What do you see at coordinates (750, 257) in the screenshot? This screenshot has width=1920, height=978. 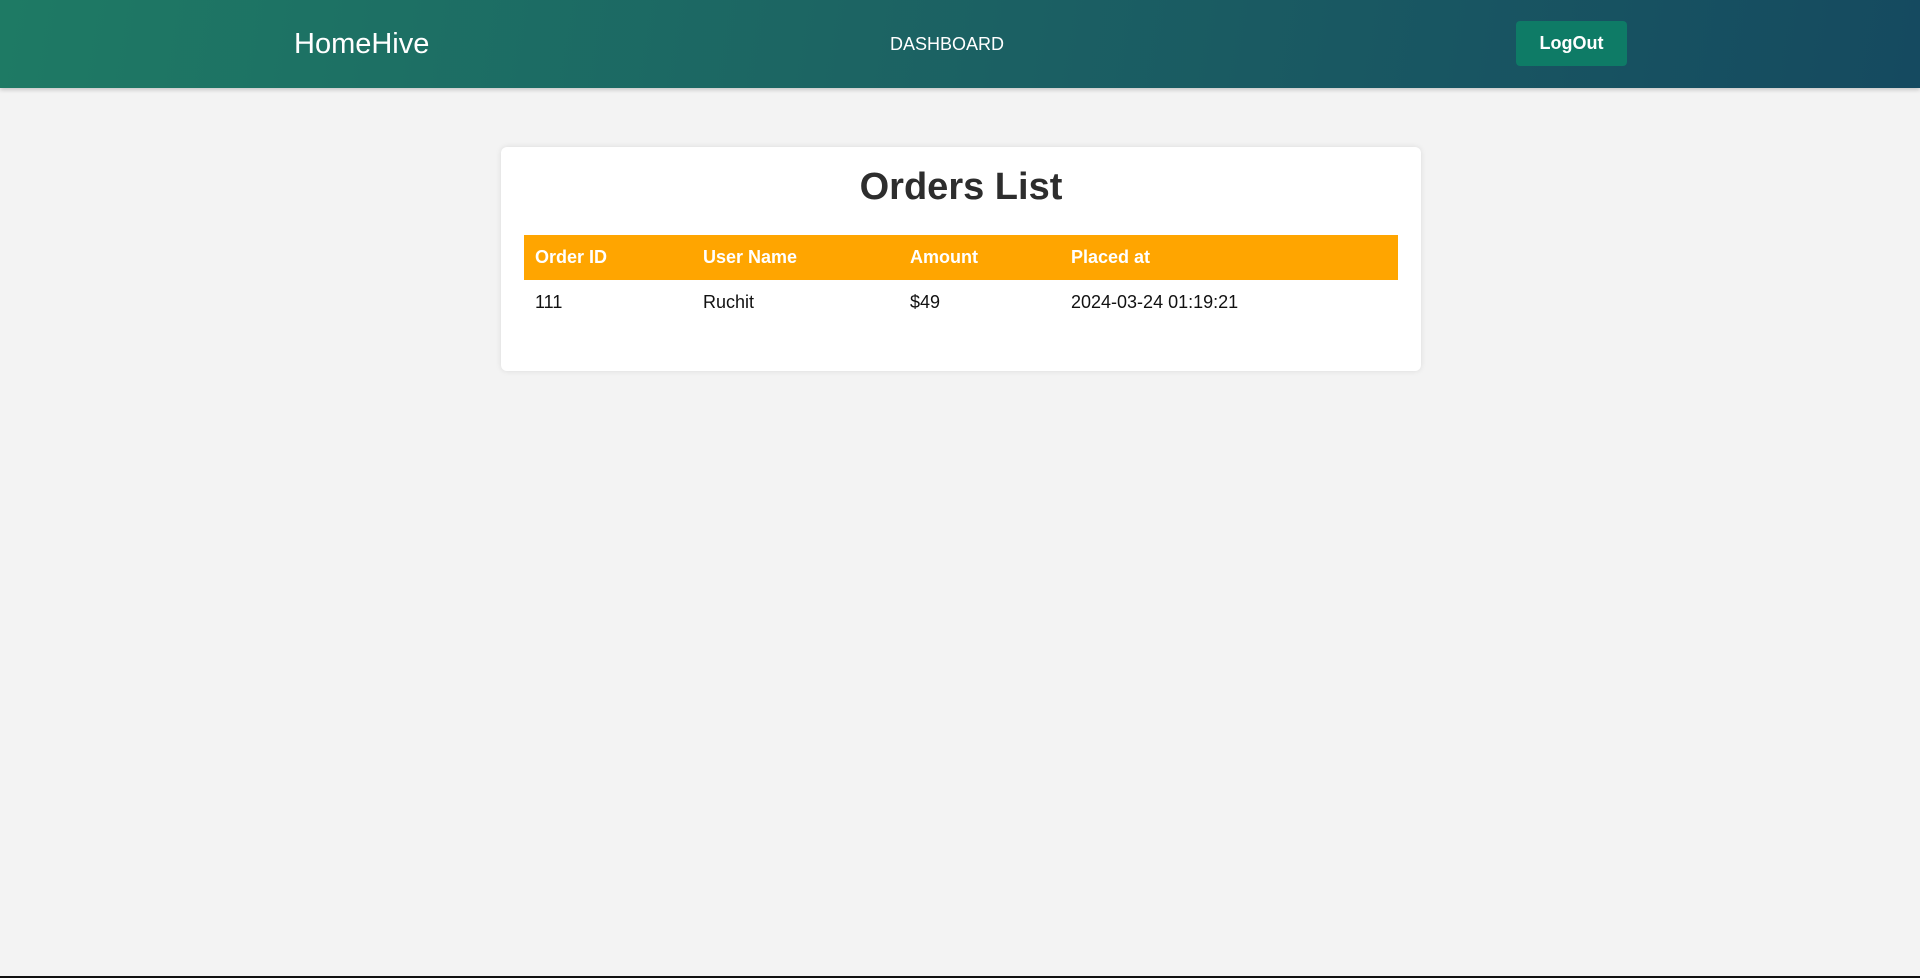 I see `column-header-user-name: User Name` at bounding box center [750, 257].